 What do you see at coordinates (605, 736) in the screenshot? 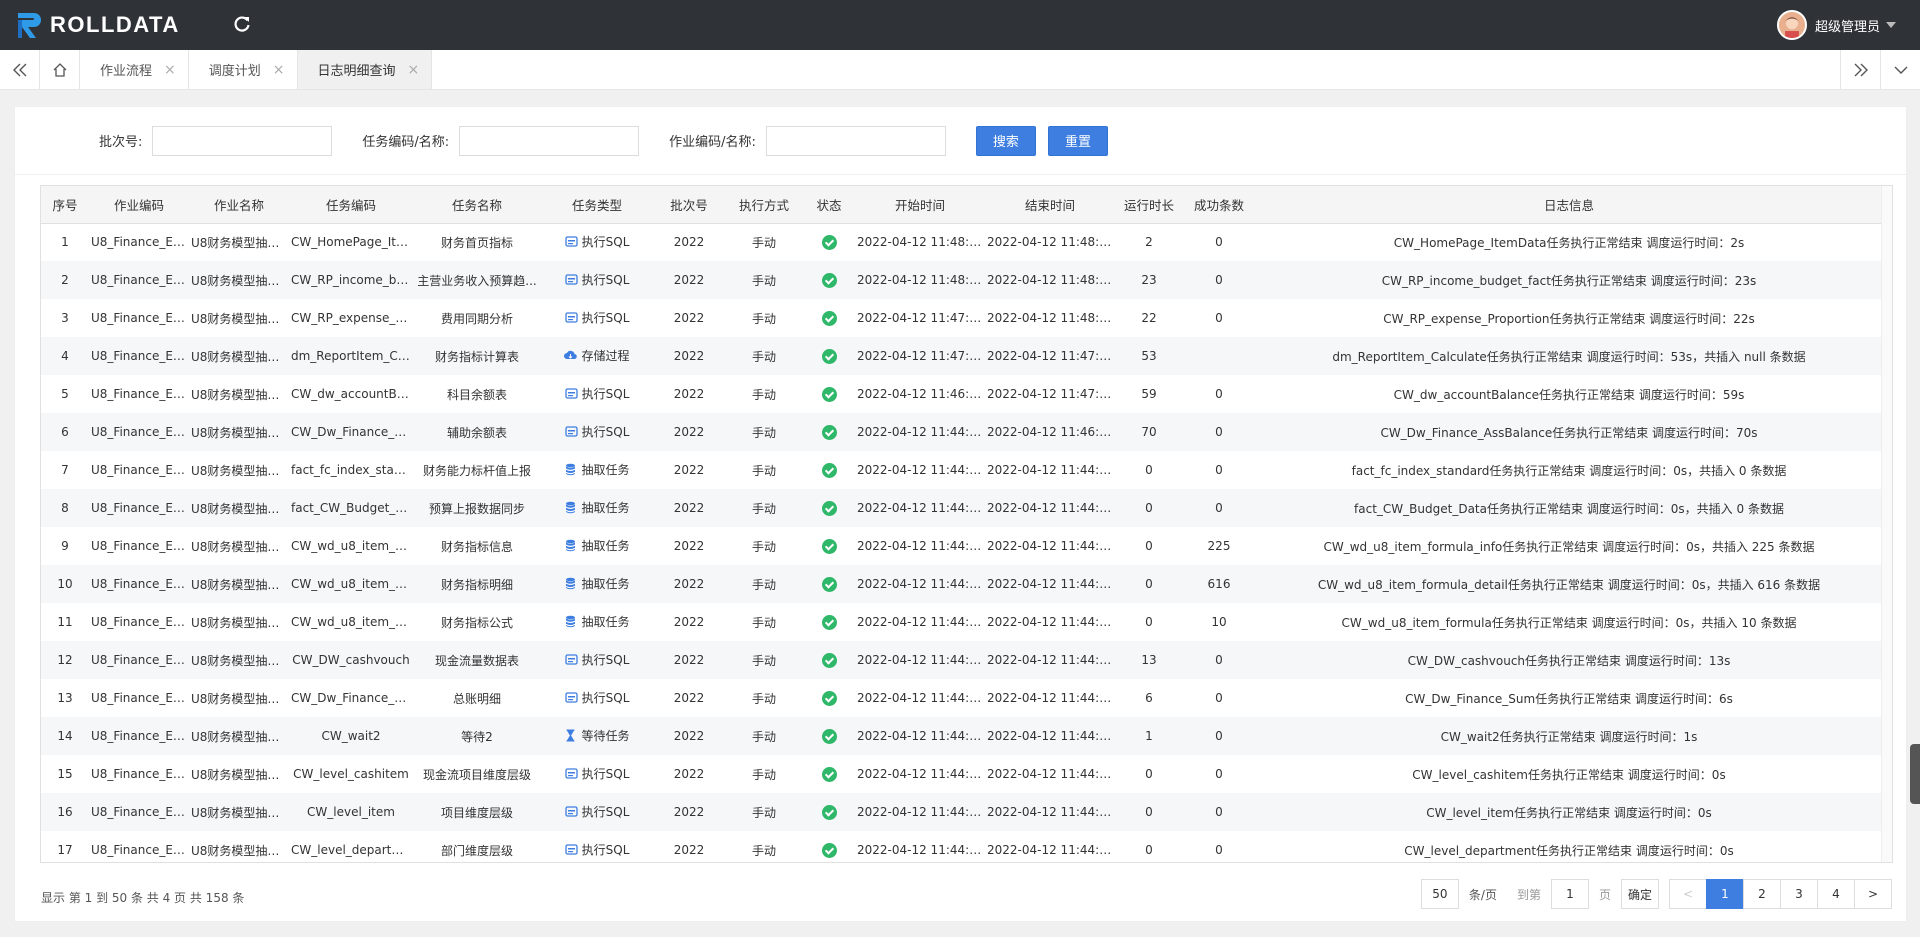
I see `task-type-label: 等待任务` at bounding box center [605, 736].